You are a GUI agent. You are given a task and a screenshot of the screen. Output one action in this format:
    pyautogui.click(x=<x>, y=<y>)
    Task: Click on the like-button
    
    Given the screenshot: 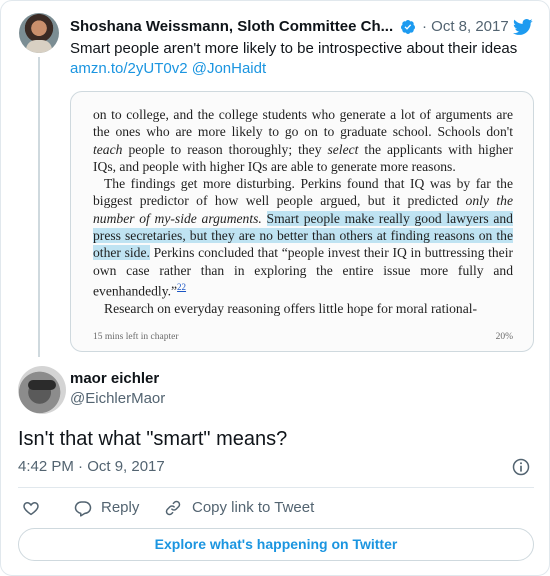 What is the action you would take?
    pyautogui.click(x=33, y=508)
    